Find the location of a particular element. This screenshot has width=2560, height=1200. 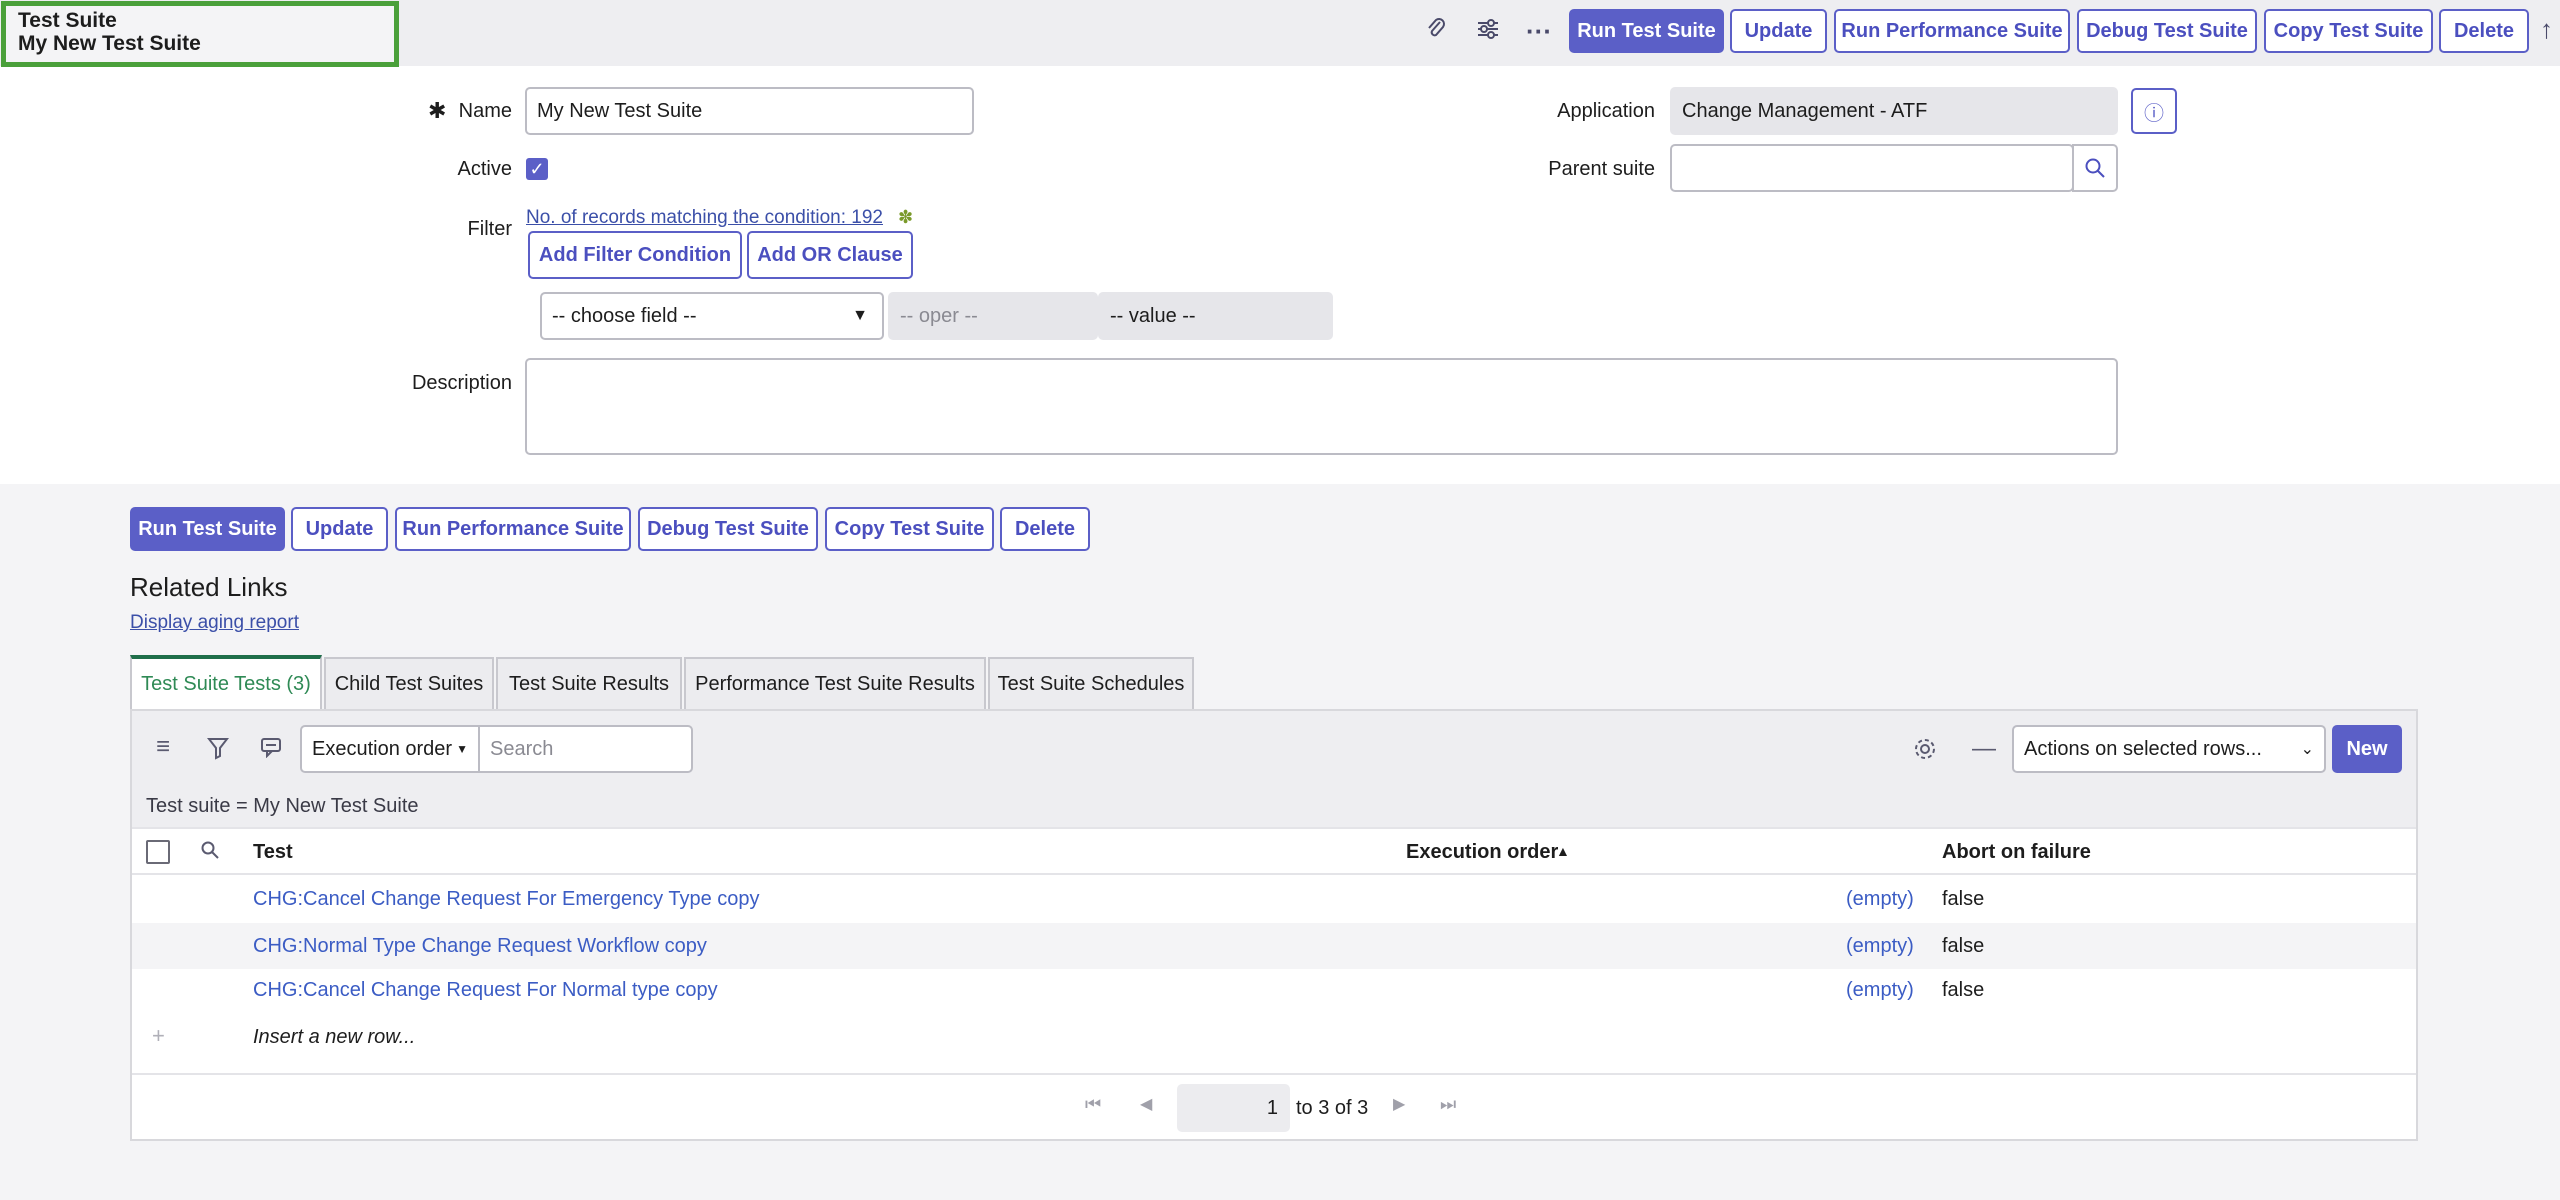

run-test-suite-button: Run Test Suite is located at coordinates (207, 529).